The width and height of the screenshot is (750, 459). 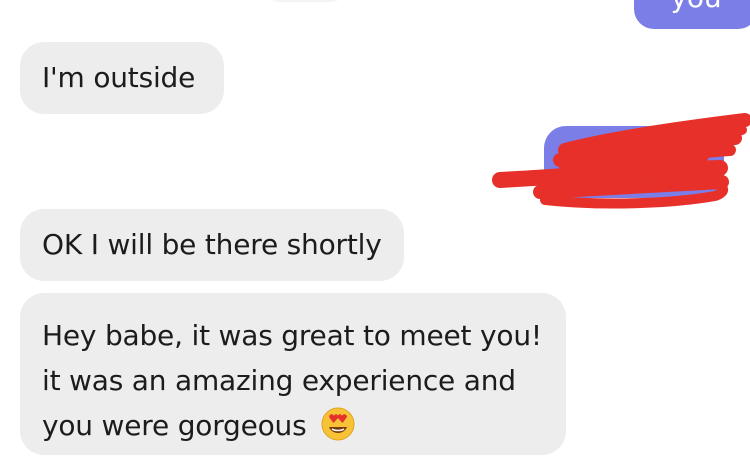 What do you see at coordinates (292, 335) in the screenshot?
I see `message-text-line: Hey babe, it was great to meet you!` at bounding box center [292, 335].